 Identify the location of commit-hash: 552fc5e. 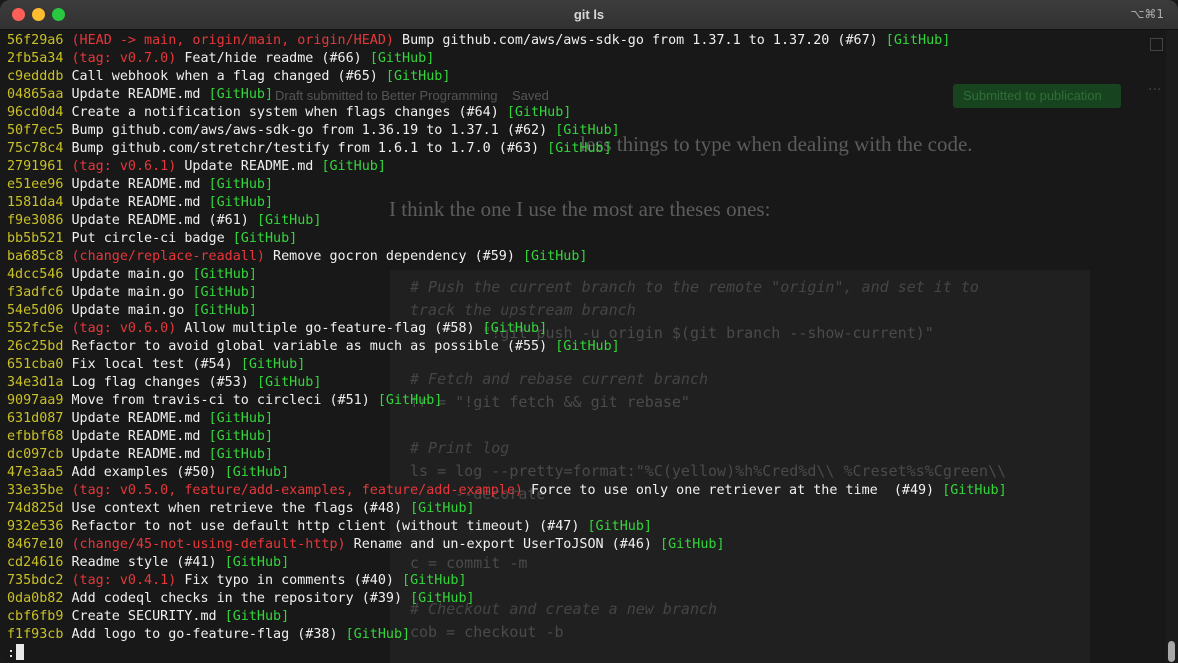
(35, 328).